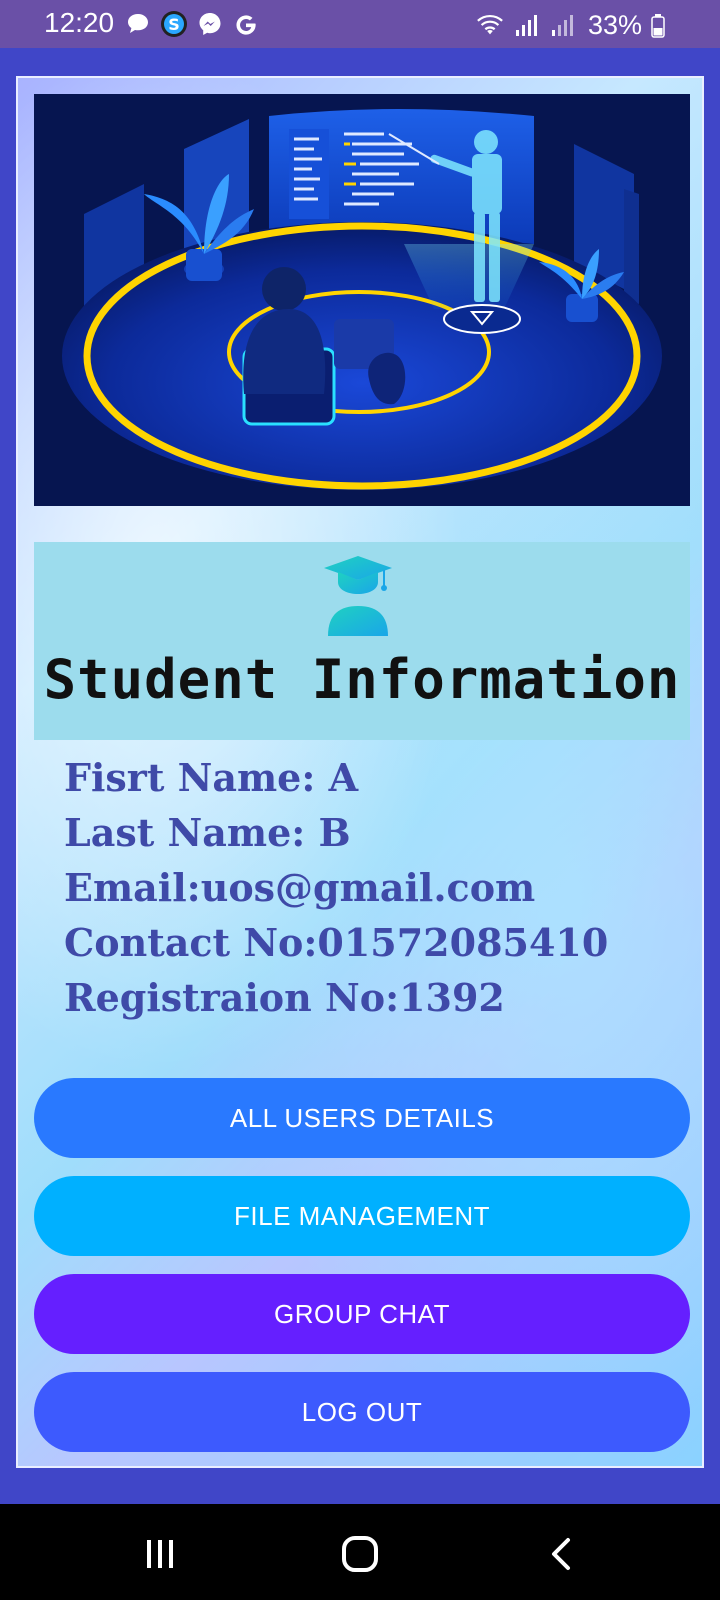 This screenshot has height=1600, width=720. Describe the element at coordinates (362, 1314) in the screenshot. I see `group-chat-button: GROUP CHAT` at that location.